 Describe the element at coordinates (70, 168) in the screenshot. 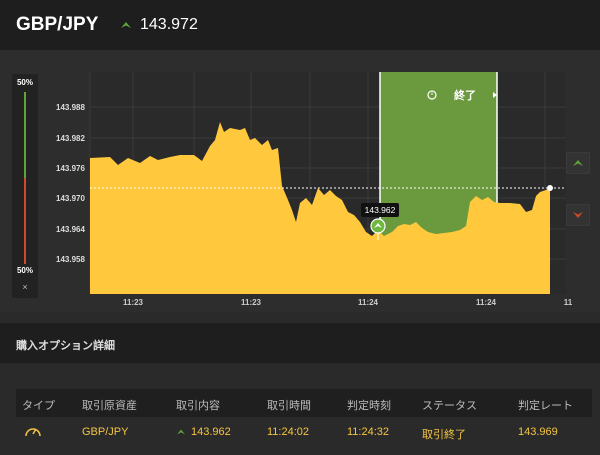

I see `y-tick-3: 143.976` at that location.